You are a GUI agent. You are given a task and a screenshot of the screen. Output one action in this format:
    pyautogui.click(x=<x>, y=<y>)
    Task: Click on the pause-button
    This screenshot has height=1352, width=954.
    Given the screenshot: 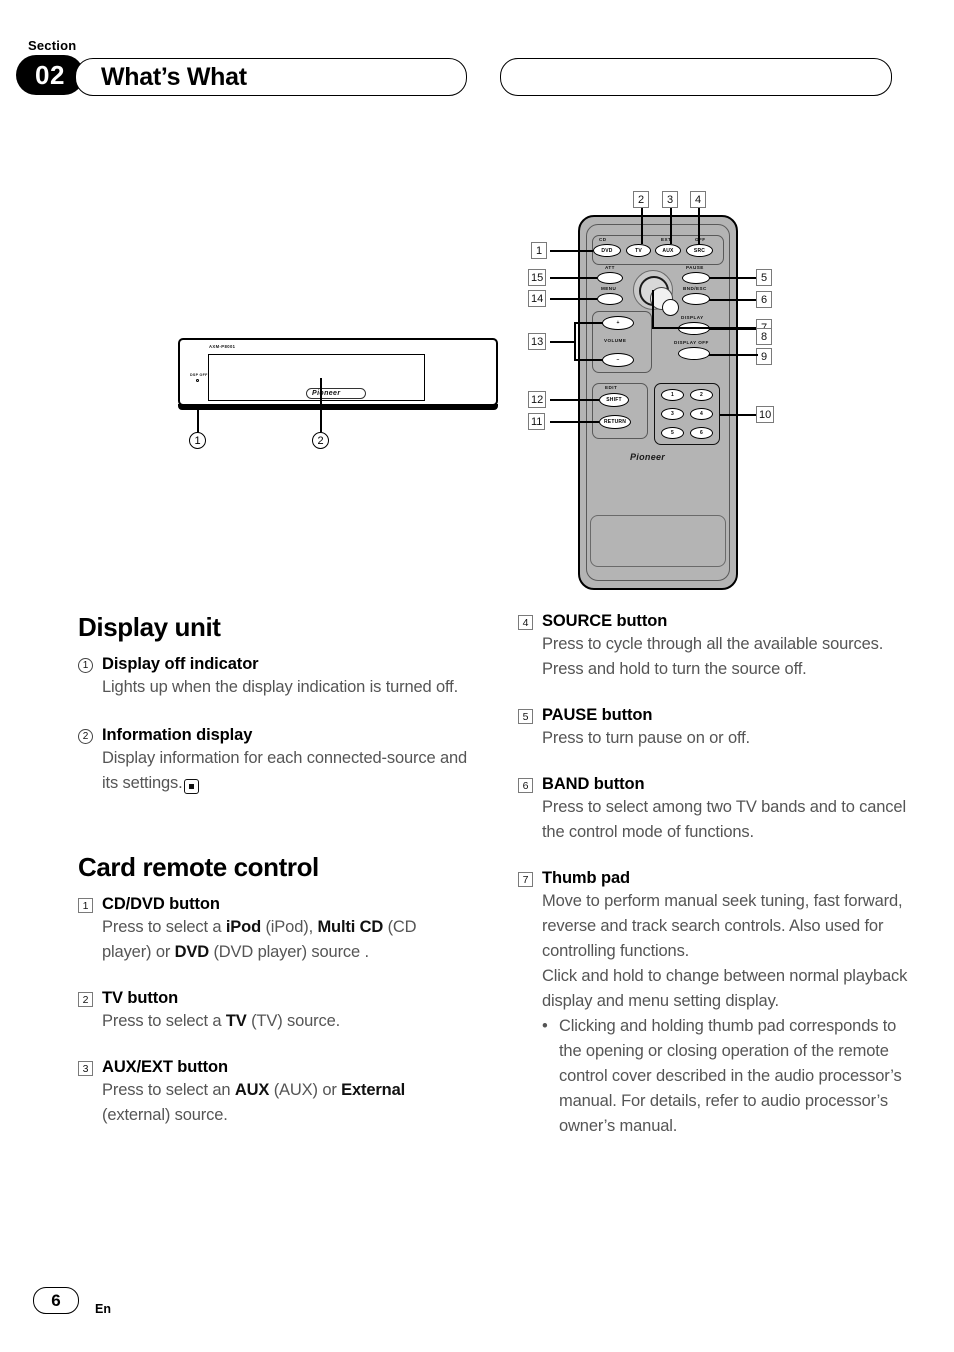 What is the action you would take?
    pyautogui.click(x=696, y=278)
    